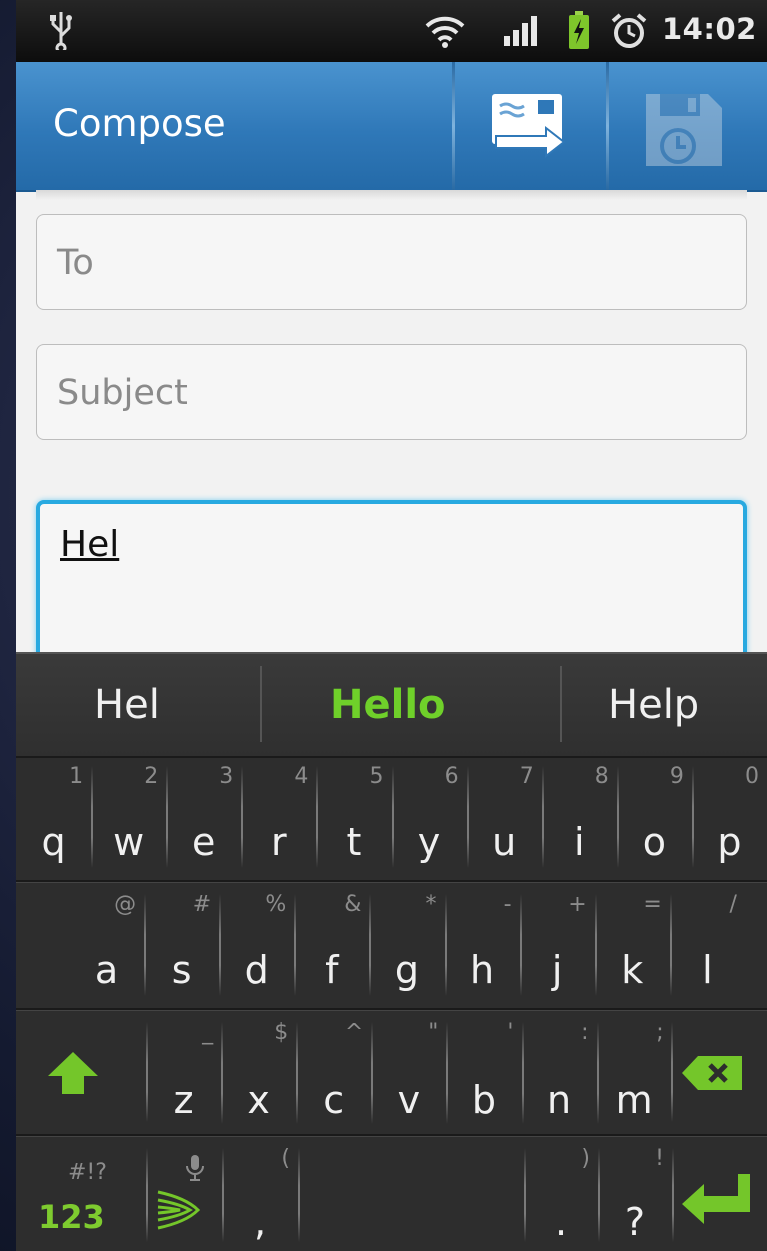  I want to click on key-label: u, so click(504, 842).